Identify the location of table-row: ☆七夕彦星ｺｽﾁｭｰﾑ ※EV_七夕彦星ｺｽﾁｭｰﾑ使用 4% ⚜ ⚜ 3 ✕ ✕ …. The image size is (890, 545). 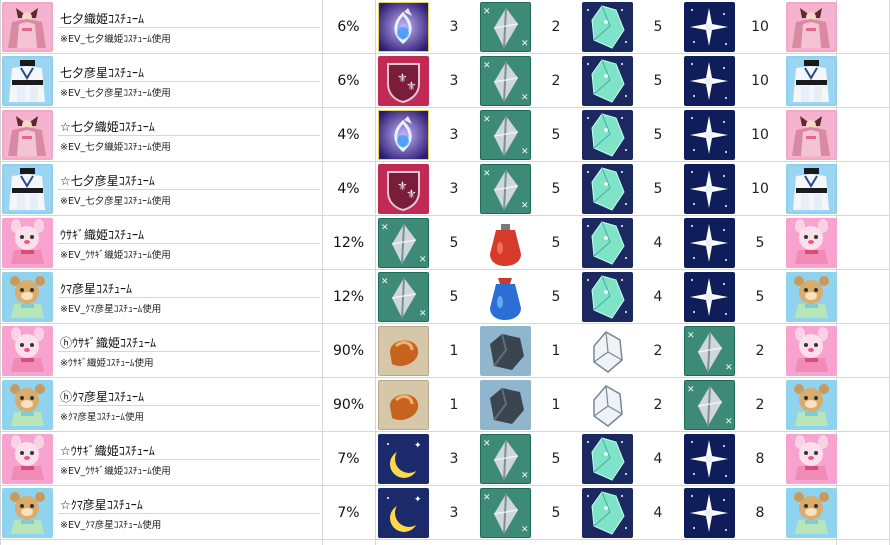
(445, 189).